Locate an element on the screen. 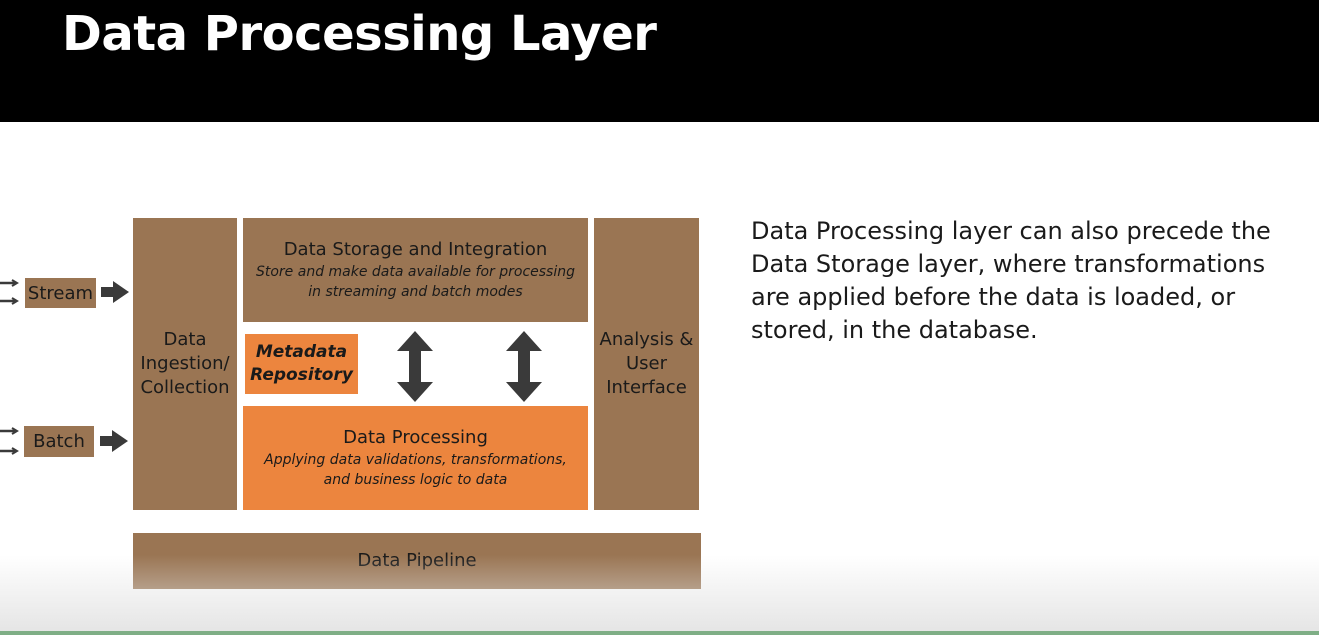  batch-arrow-icon is located at coordinates (114, 441).